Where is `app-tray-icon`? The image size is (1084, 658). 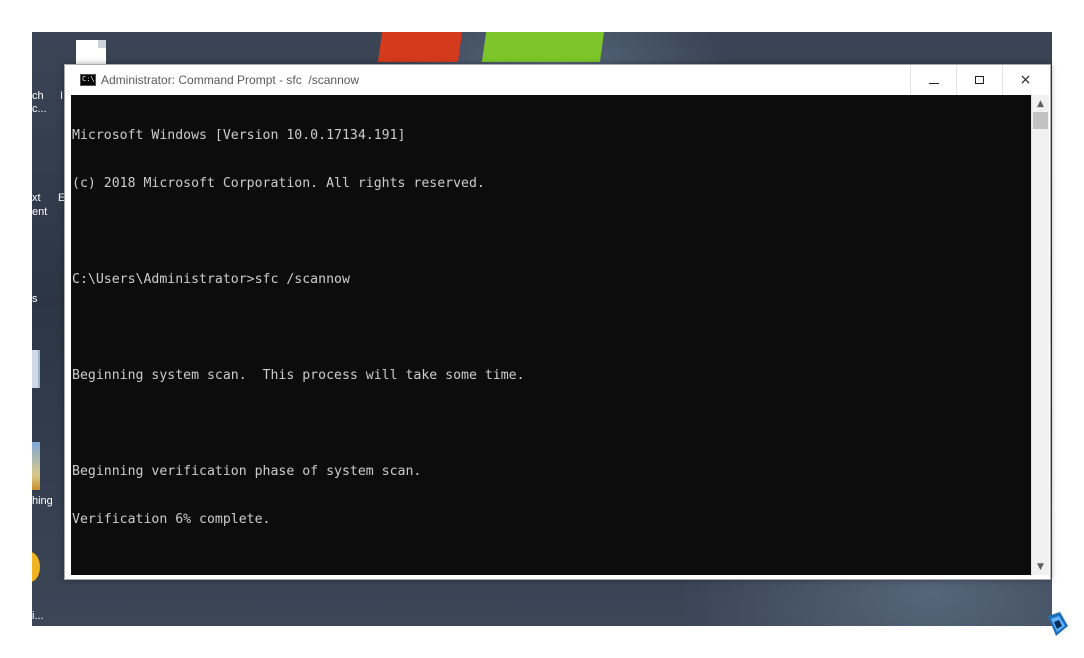 app-tray-icon is located at coordinates (1058, 624).